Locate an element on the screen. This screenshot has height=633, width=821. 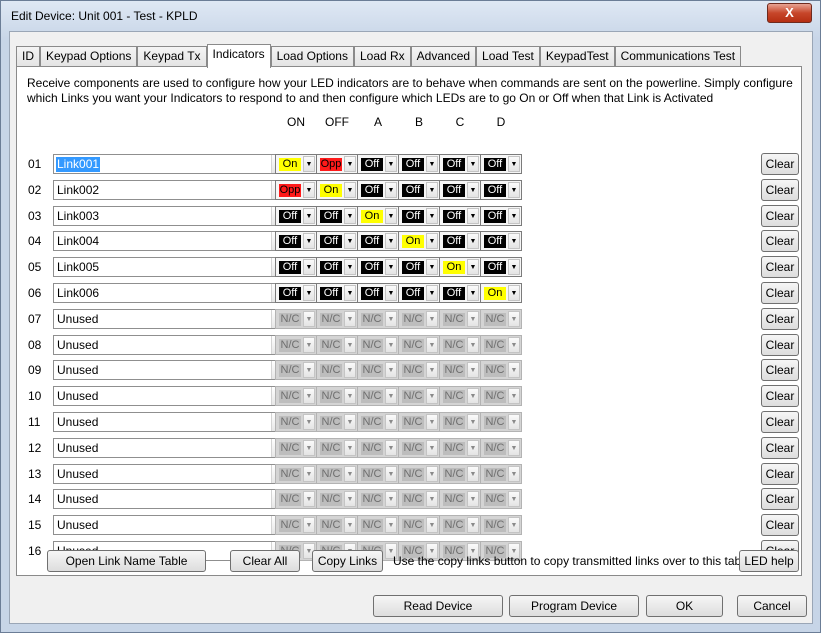
state-select-on: Off ▼ is located at coordinates (296, 241).